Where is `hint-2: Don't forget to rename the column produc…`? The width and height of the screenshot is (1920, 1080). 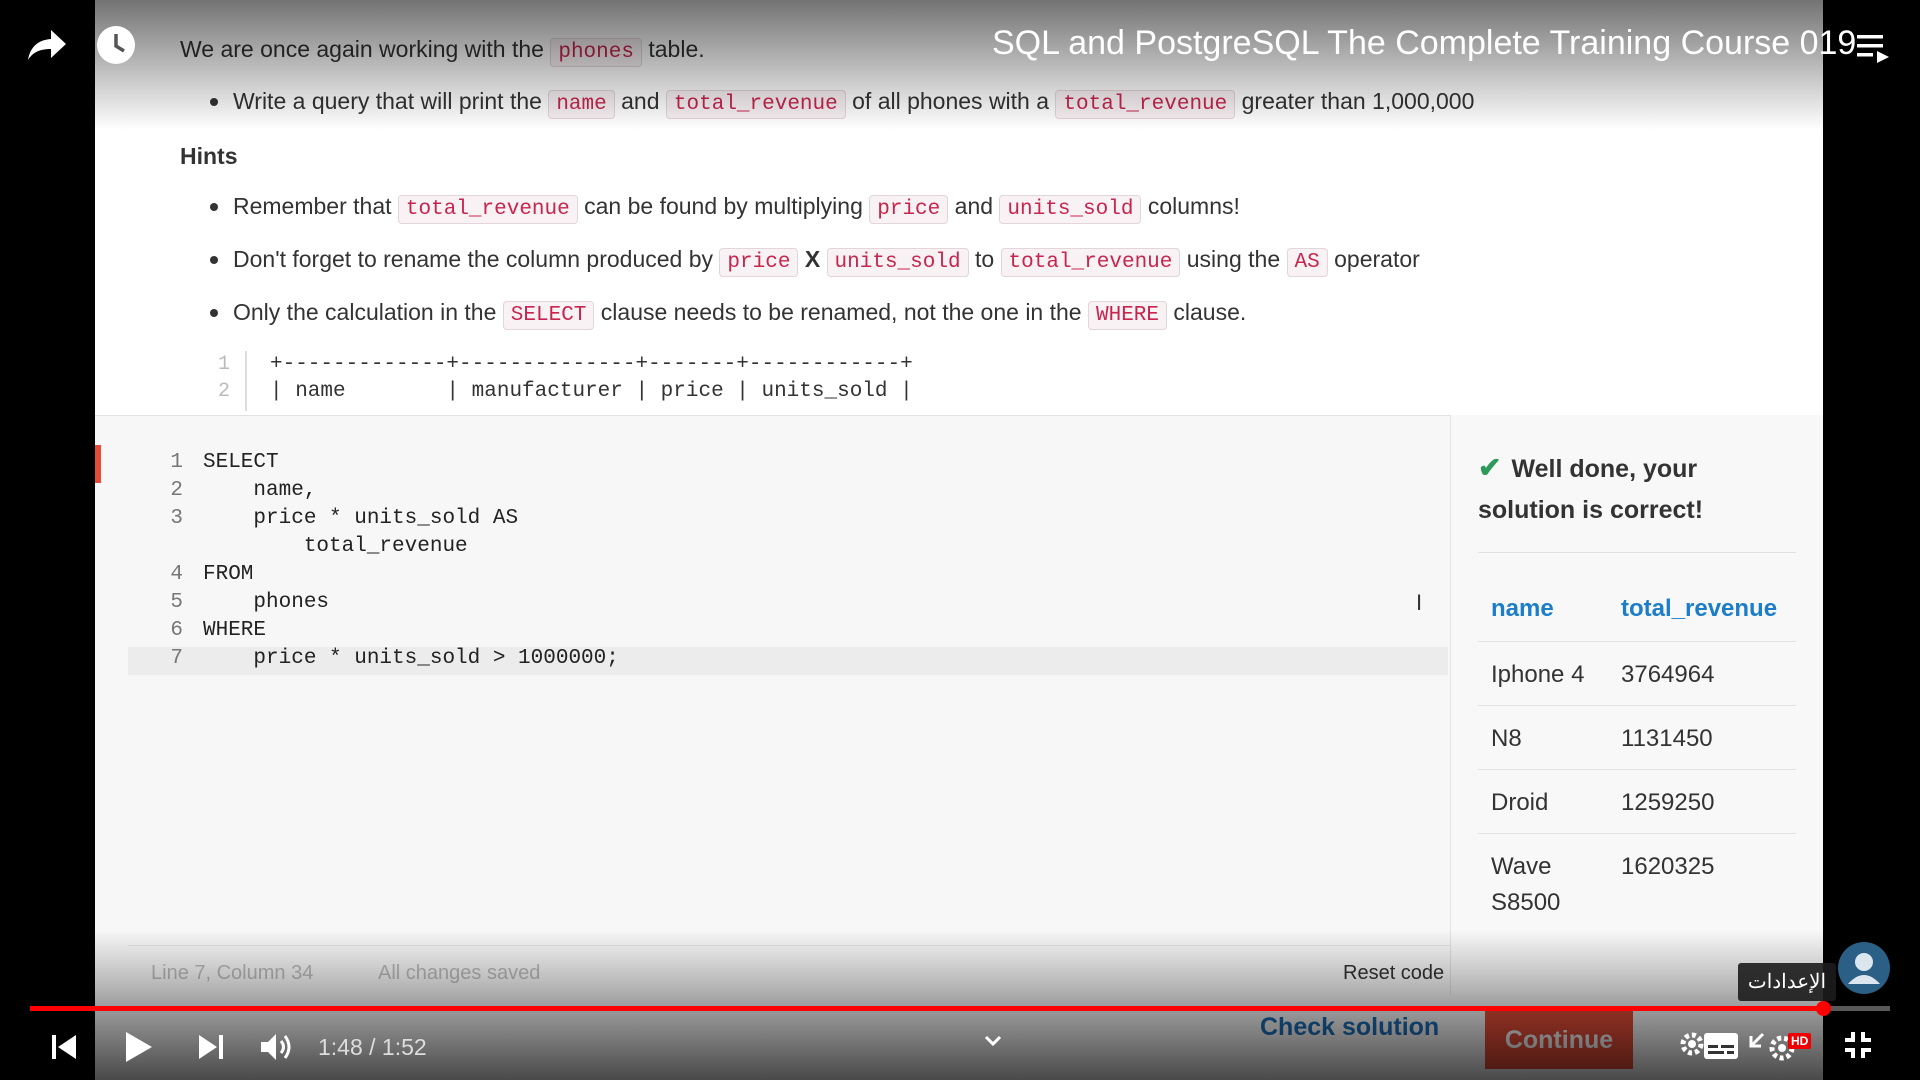
hint-2: Don't forget to rename the column produc… is located at coordinates (826, 261).